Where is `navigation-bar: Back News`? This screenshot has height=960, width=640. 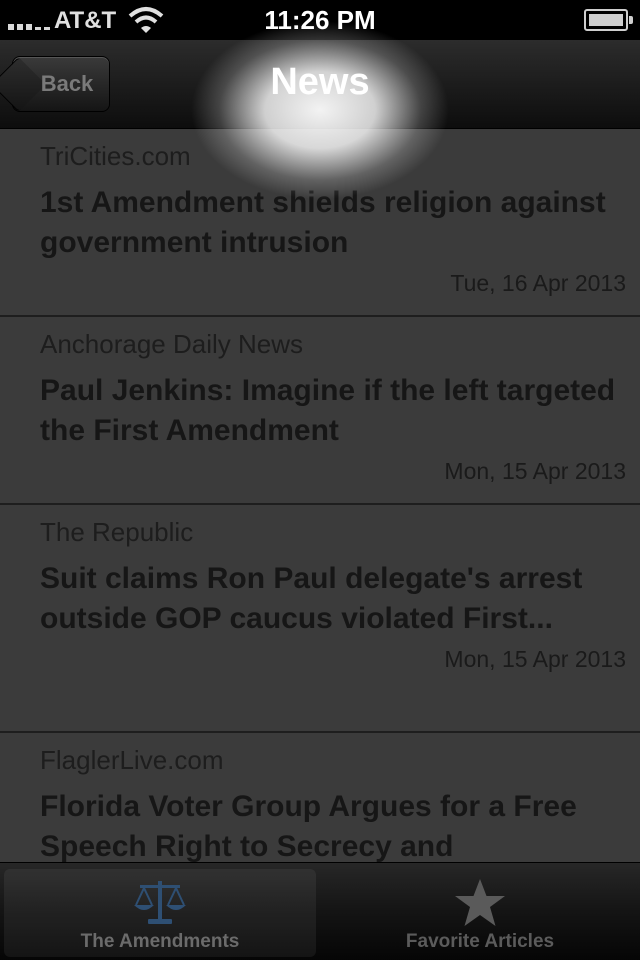 navigation-bar: Back News is located at coordinates (320, 84).